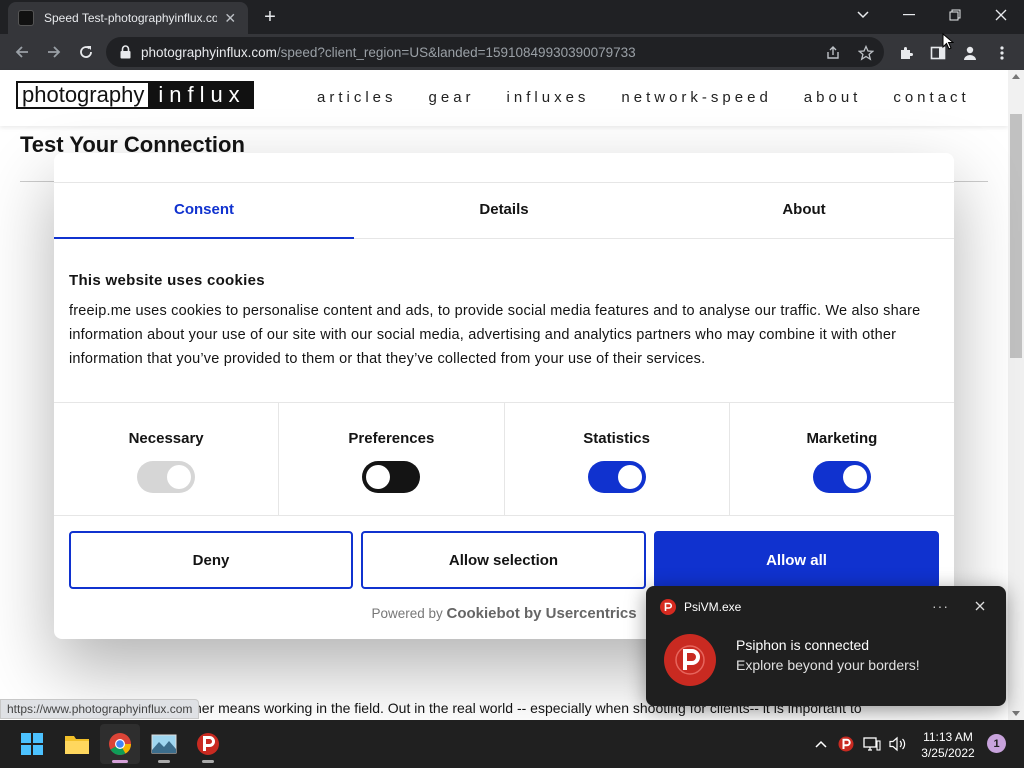 This screenshot has width=1024, height=768. I want to click on restore-icon, so click(955, 15).